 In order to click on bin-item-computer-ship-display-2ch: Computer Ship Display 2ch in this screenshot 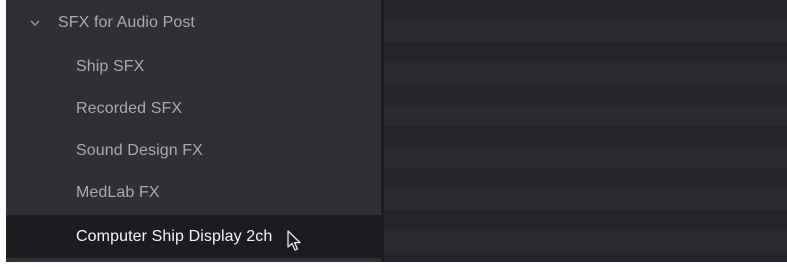, I will do `click(193, 236)`.